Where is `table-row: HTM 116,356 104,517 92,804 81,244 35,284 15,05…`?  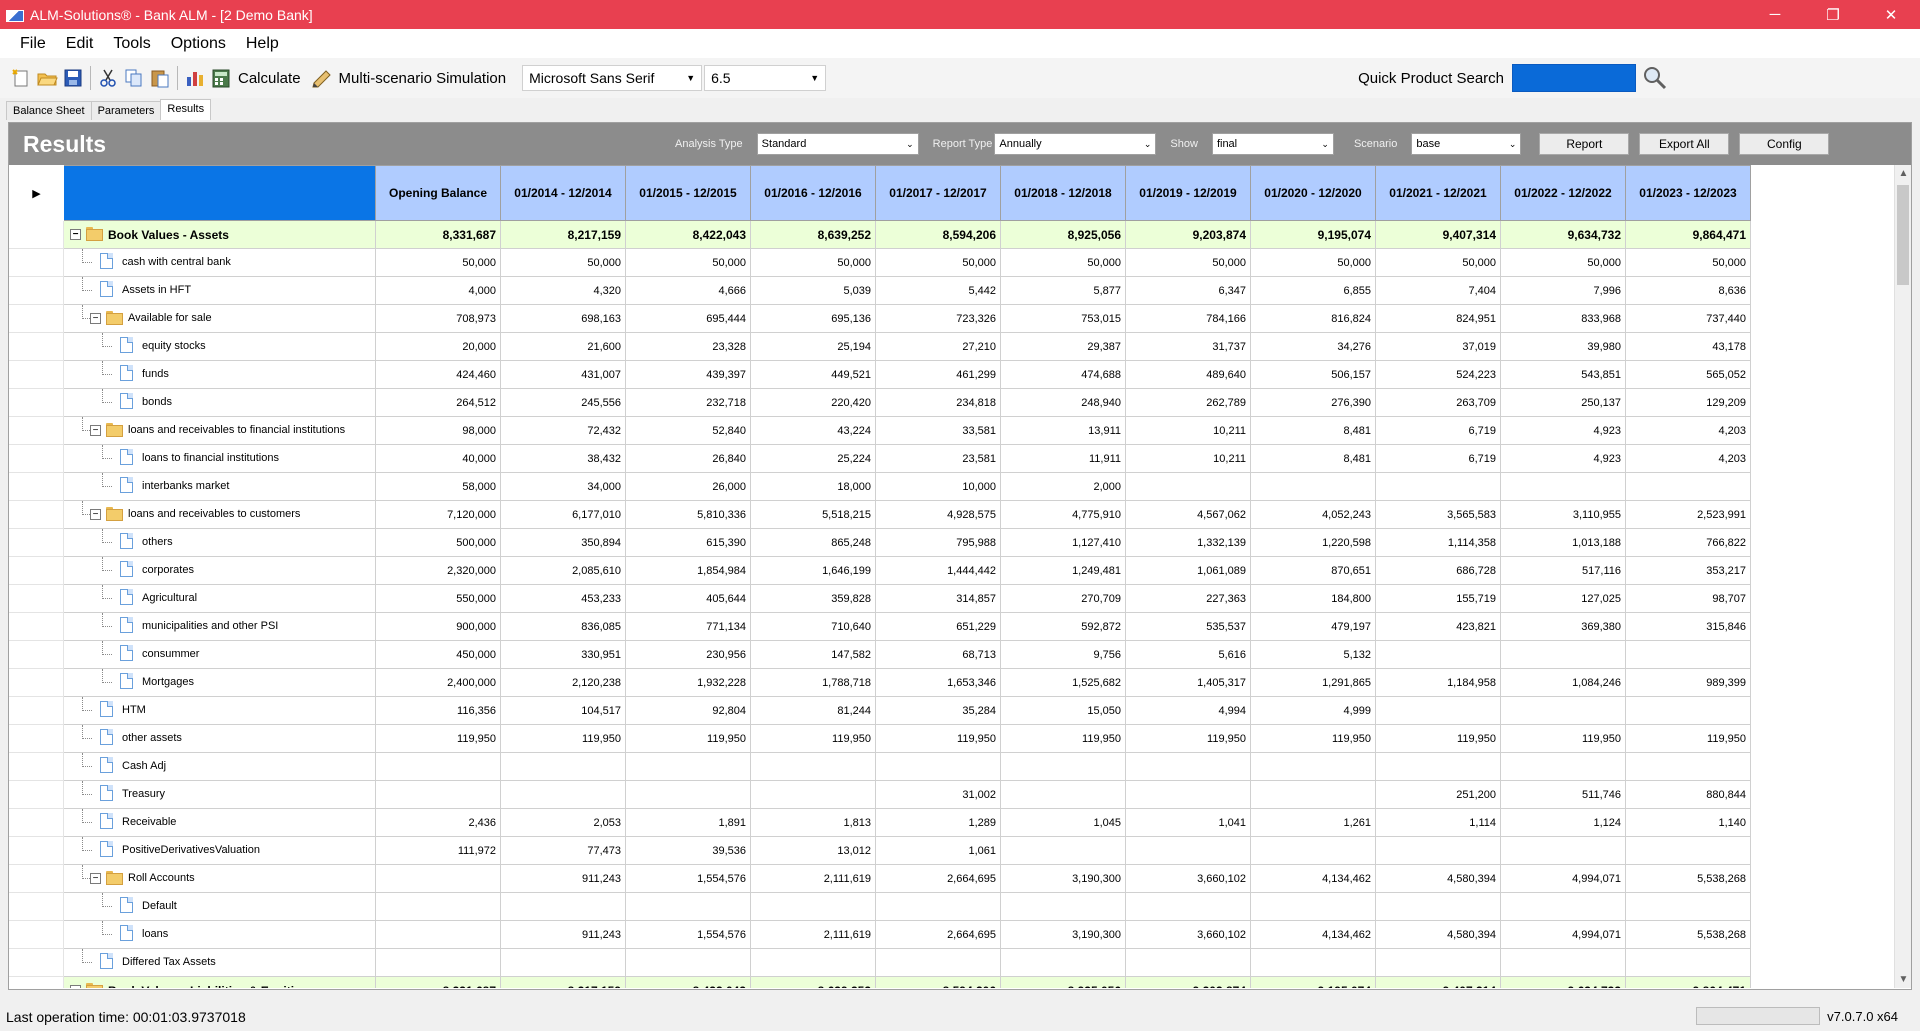 table-row: HTM 116,356 104,517 92,804 81,244 35,284 15,05… is located at coordinates (880, 710).